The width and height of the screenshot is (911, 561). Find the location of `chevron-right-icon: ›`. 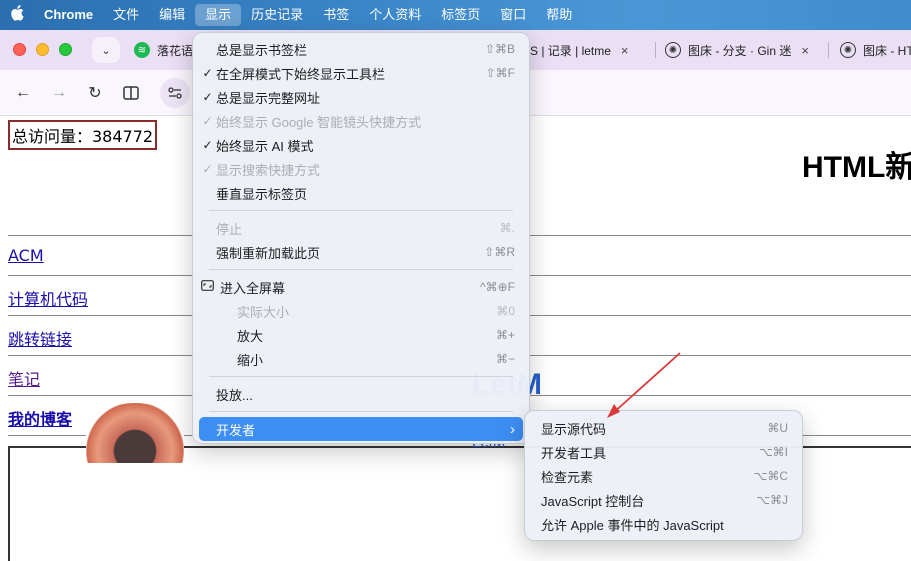

chevron-right-icon: › is located at coordinates (512, 429).